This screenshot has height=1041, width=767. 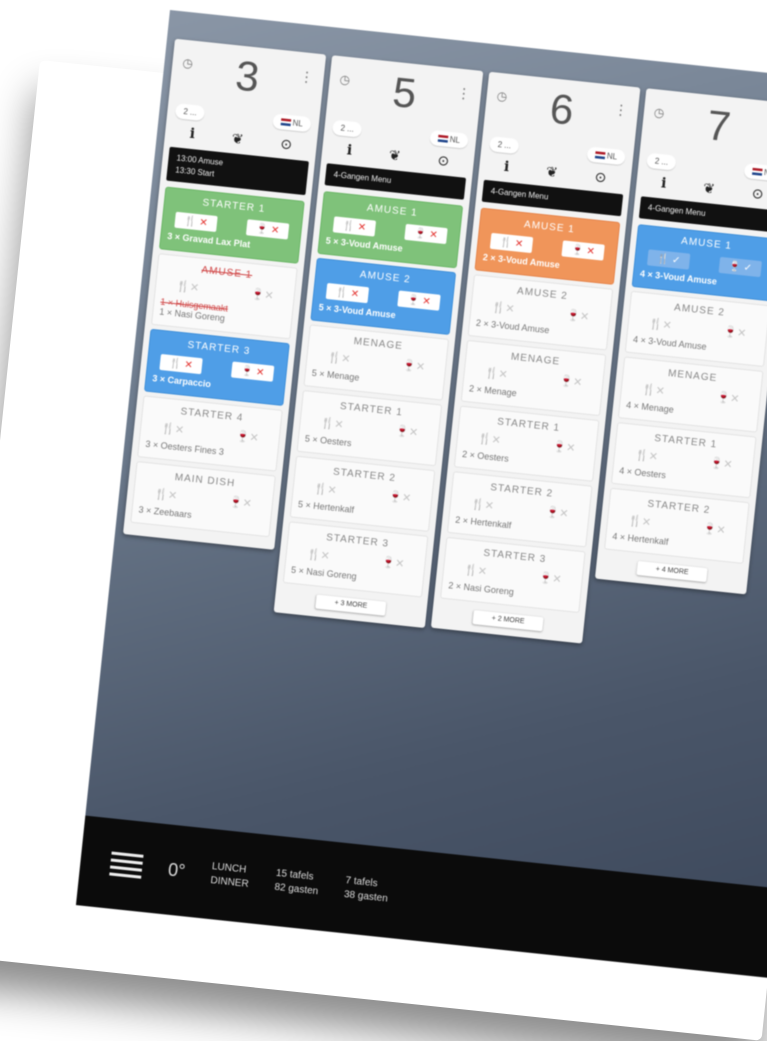 I want to click on course-card: MENAGE 🍴✕ 🍷✕ 2 × Menage, so click(x=533, y=378).